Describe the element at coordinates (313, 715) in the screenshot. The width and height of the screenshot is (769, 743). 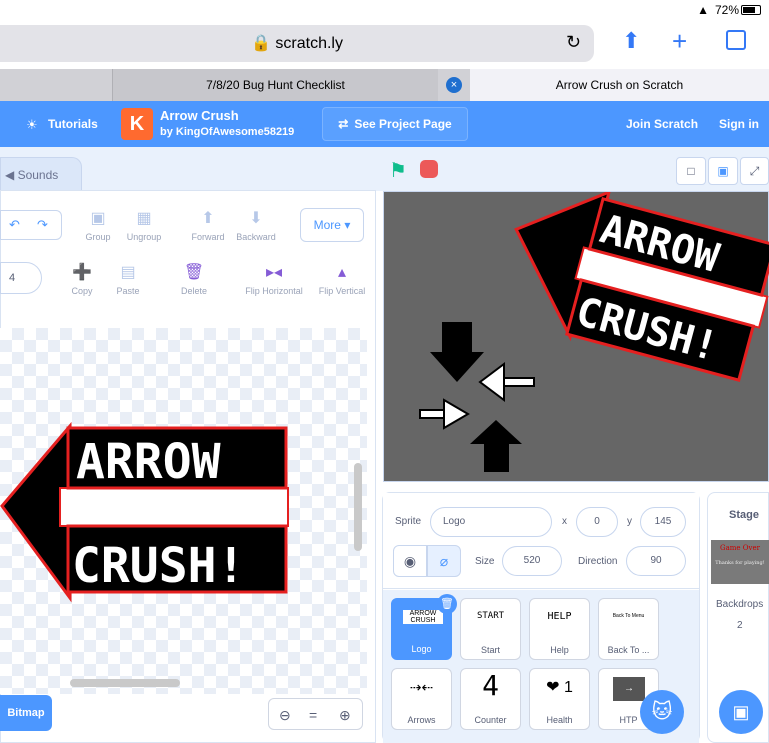
I see `zoom-reset-icon: =` at that location.